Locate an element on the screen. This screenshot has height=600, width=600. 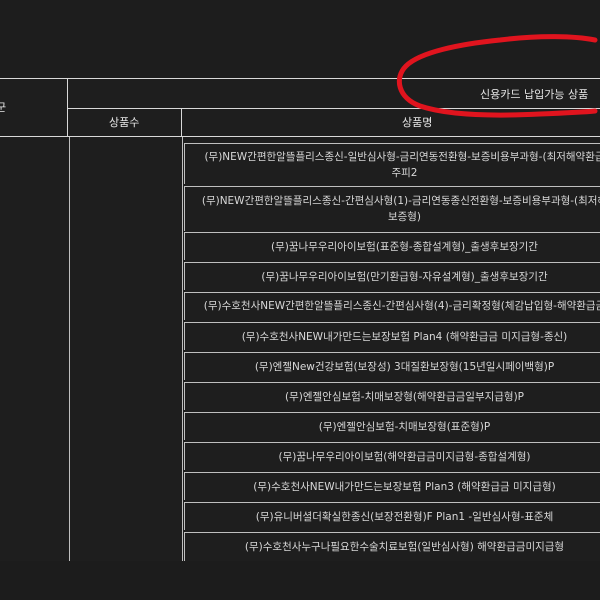
product-name: (무)유니버셜더확실한종신(보장전환형)F Plan1 -일반심사형-표준체 is located at coordinates (404, 517).